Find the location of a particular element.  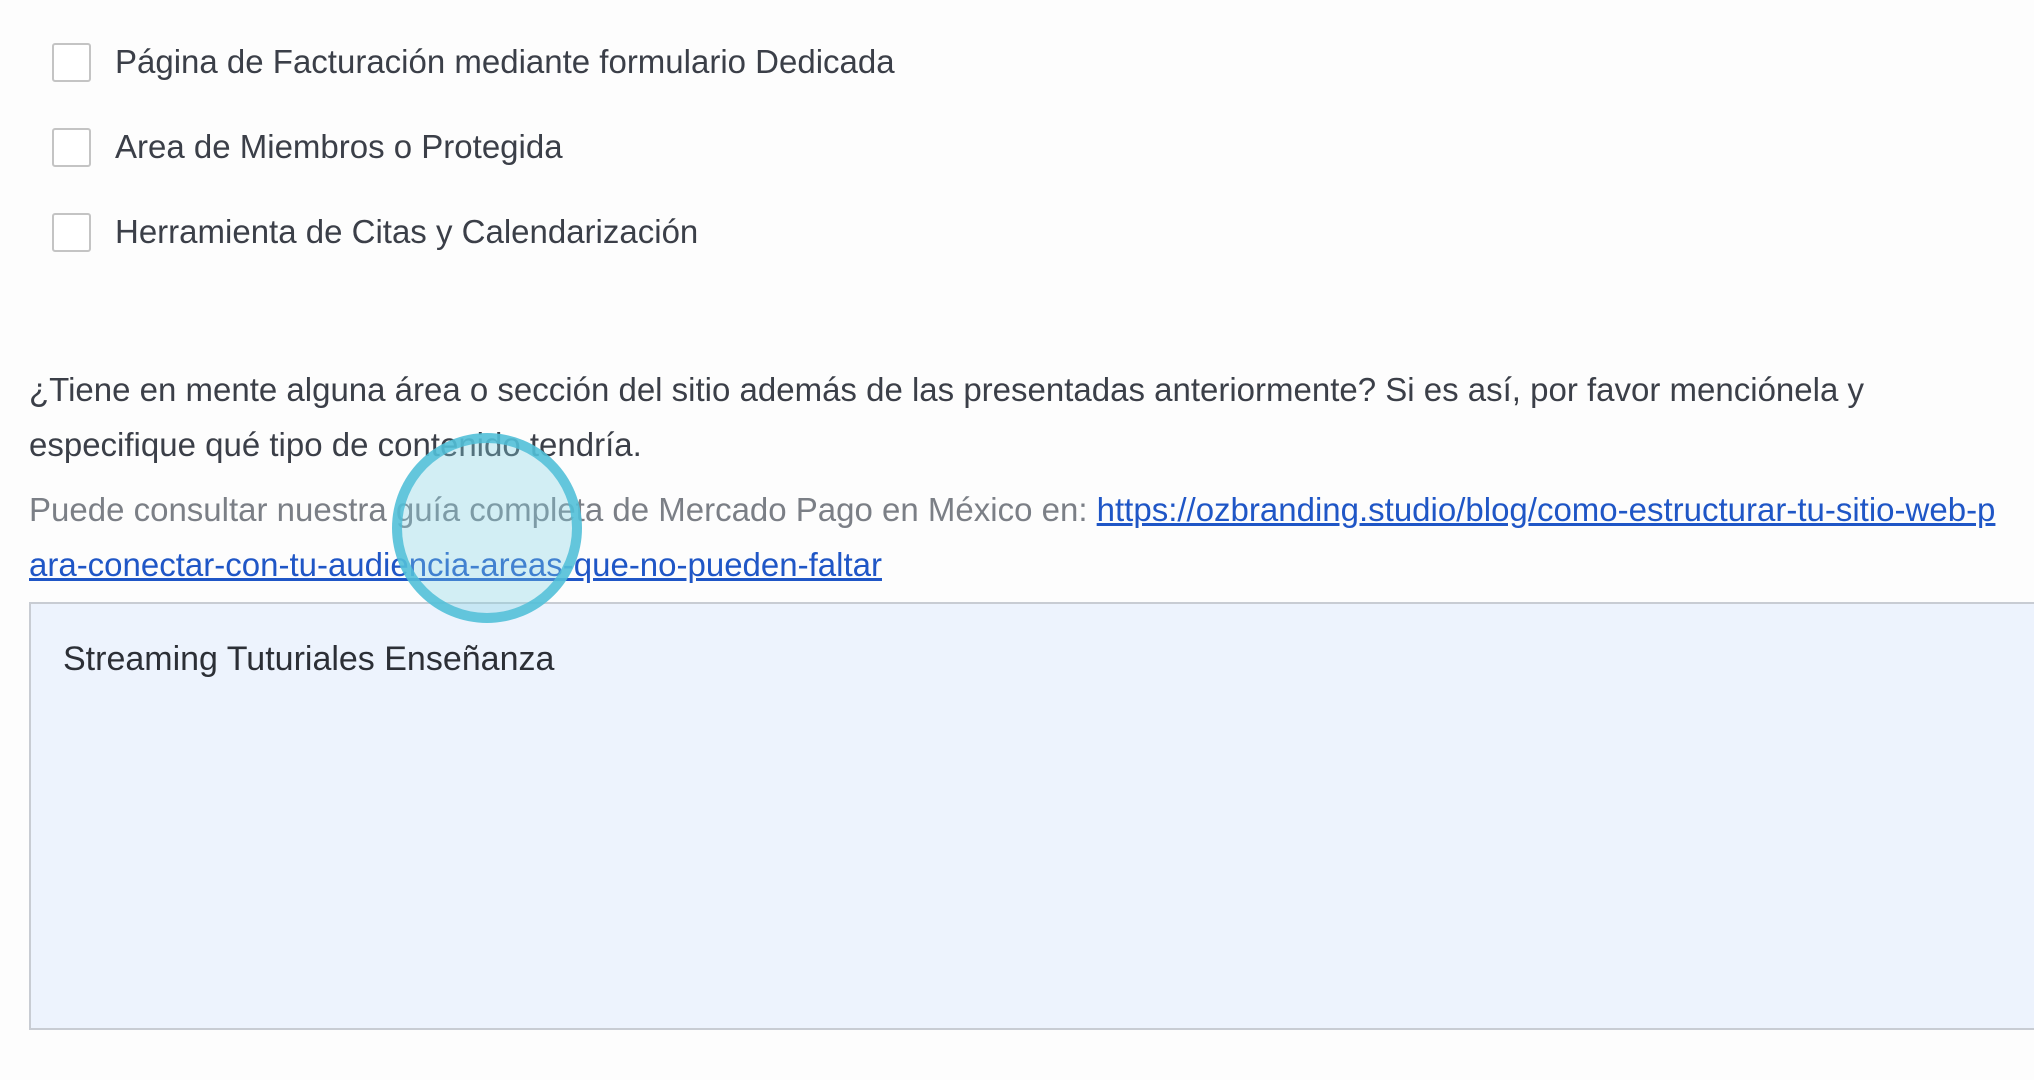

checkbox-option-citas: Herramienta de Citas y Calendarización is located at coordinates (375, 232).